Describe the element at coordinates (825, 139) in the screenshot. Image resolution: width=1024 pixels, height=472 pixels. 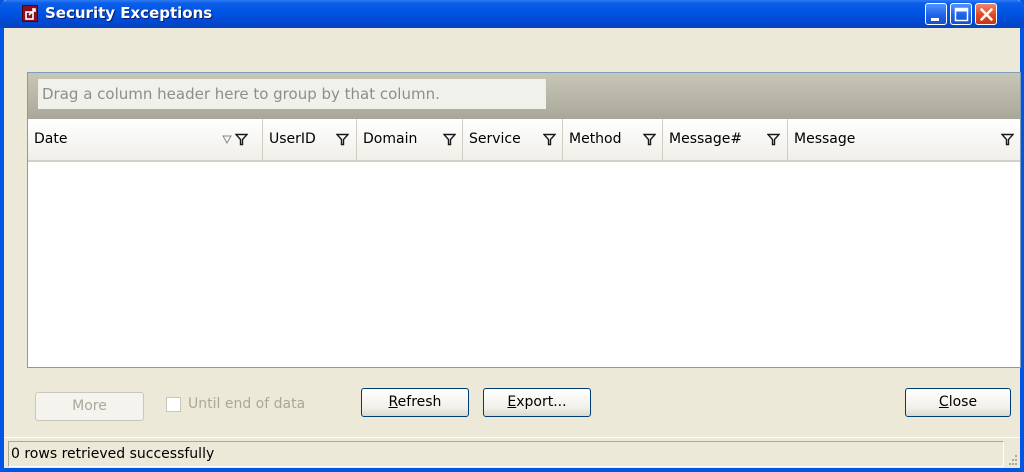
I see `column-label-message: Message` at that location.